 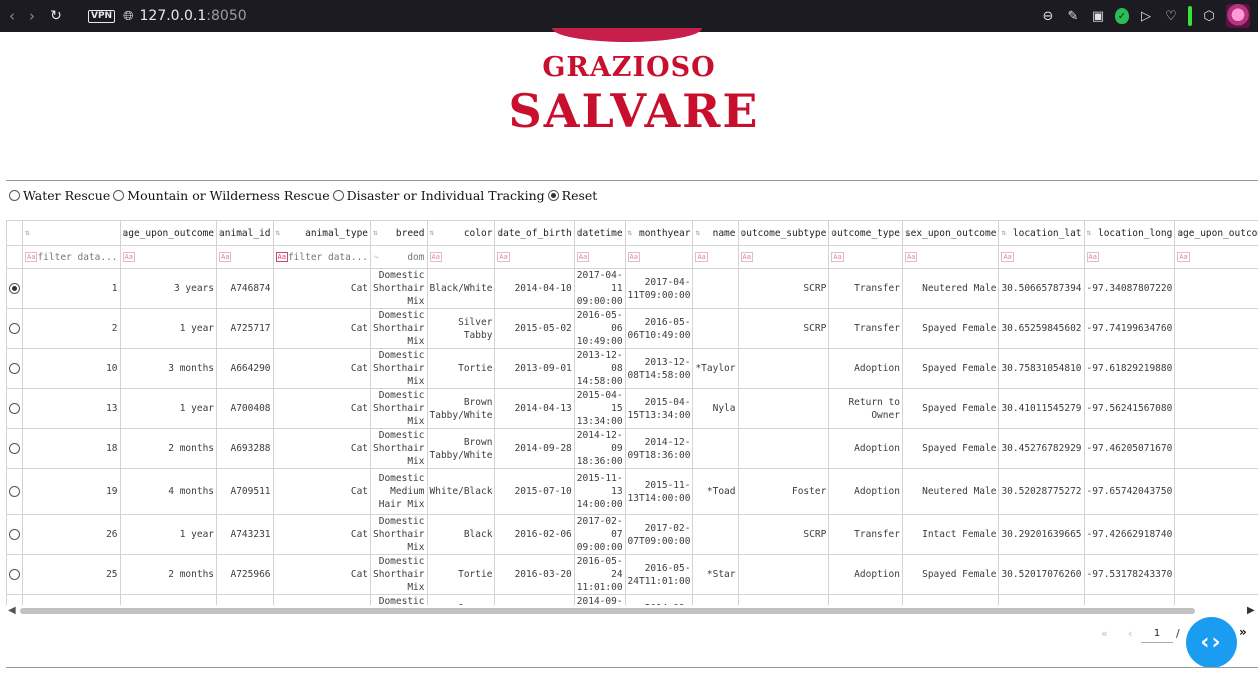 What do you see at coordinates (322, 233) in the screenshot?
I see `column-header: ⇅ animal_type` at bounding box center [322, 233].